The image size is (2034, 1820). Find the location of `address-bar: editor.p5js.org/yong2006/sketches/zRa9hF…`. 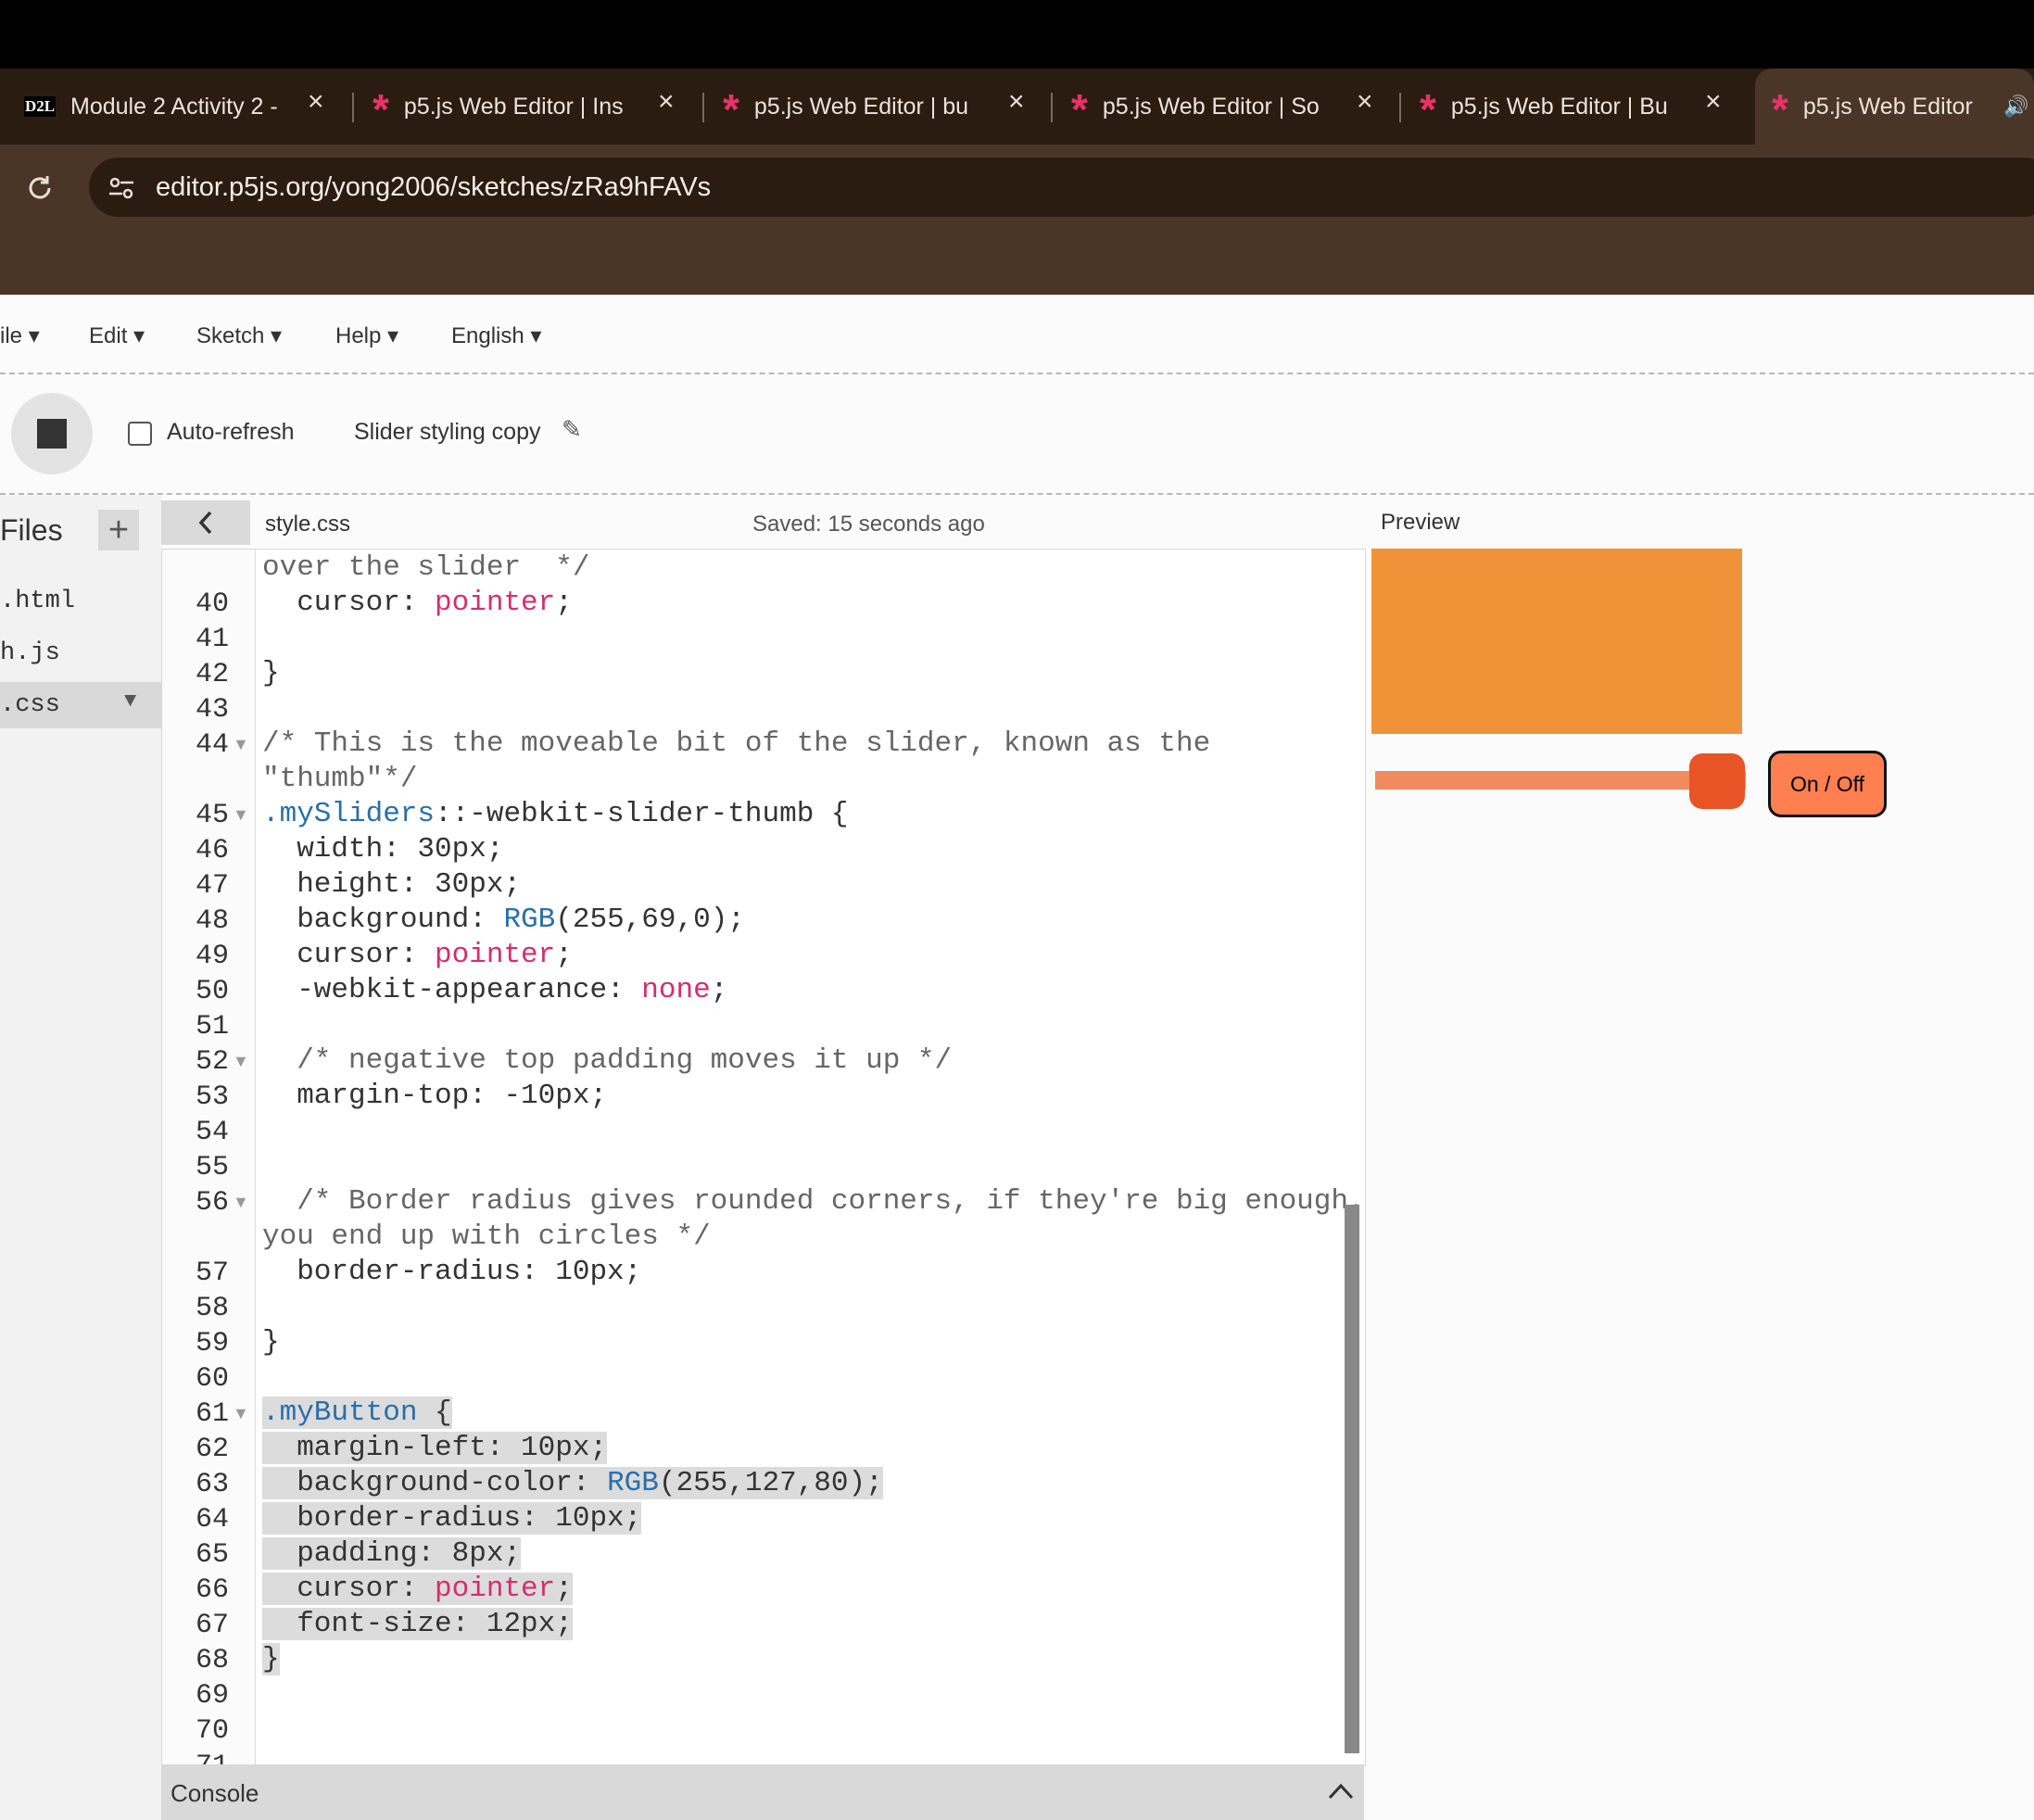

address-bar: editor.p5js.org/yong2006/sketches/zRa9hF… is located at coordinates (1061, 187).